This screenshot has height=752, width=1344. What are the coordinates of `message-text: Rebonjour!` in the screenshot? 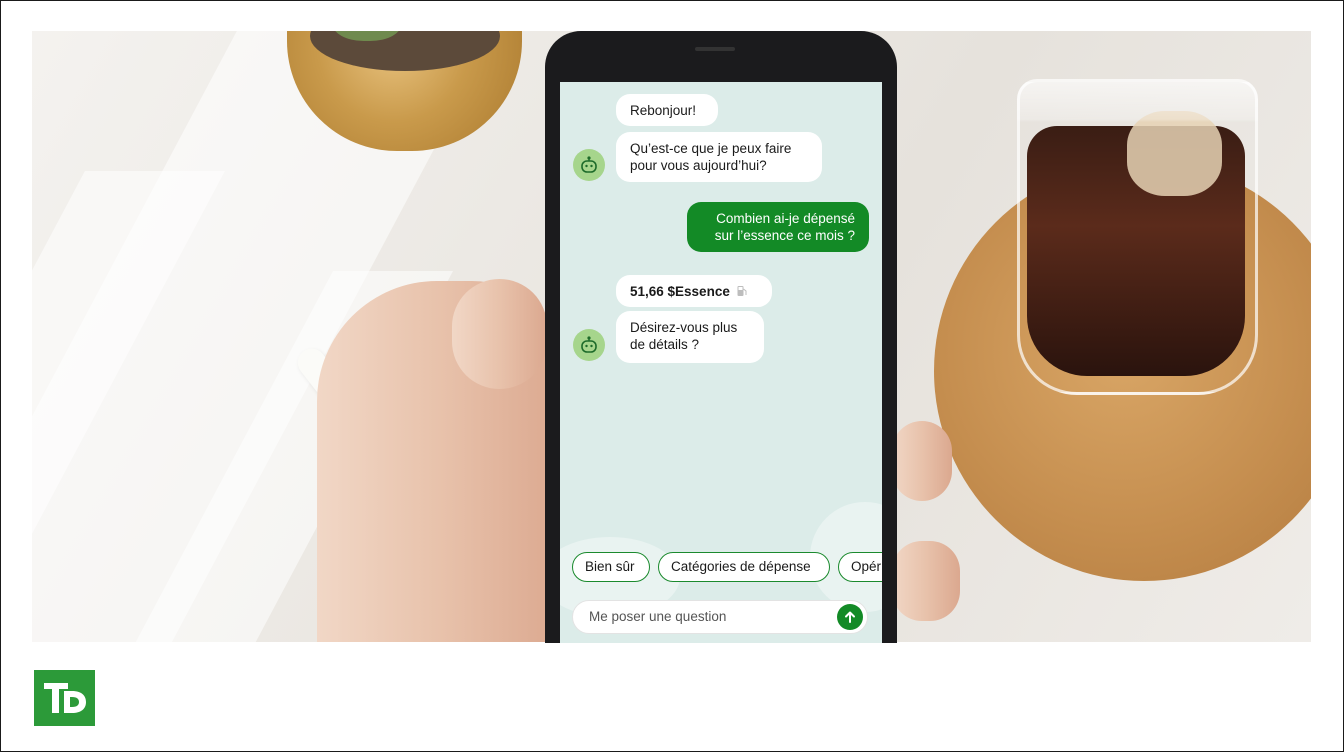 It's located at (663, 110).